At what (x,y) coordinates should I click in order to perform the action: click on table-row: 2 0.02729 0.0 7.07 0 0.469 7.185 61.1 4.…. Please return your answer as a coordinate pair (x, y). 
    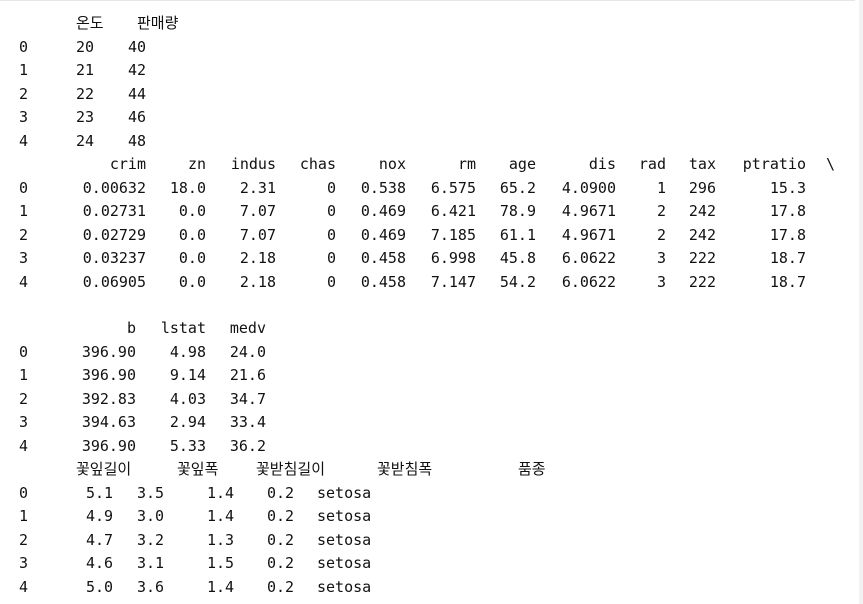
    Looking at the image, I should click on (427, 236).